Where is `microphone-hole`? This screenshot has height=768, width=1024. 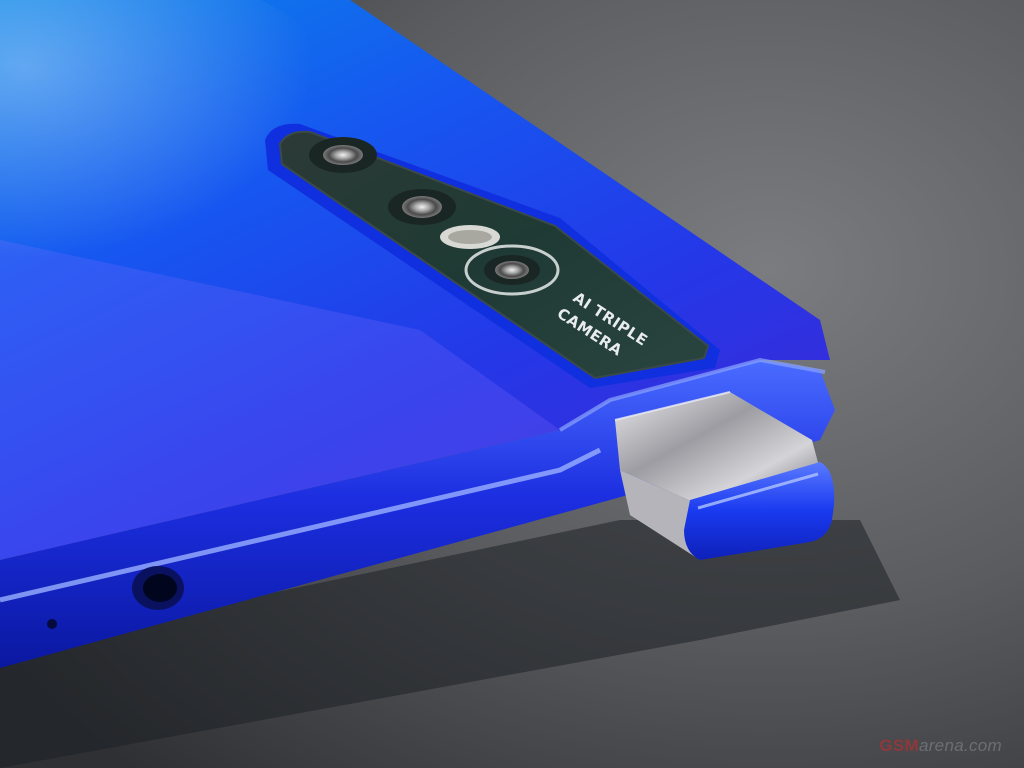
microphone-hole is located at coordinates (52, 624).